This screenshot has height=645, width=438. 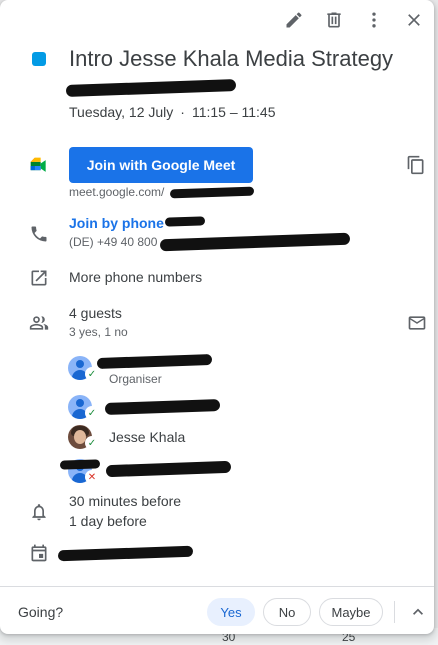 I want to click on copy-icon, so click(x=416, y=165).